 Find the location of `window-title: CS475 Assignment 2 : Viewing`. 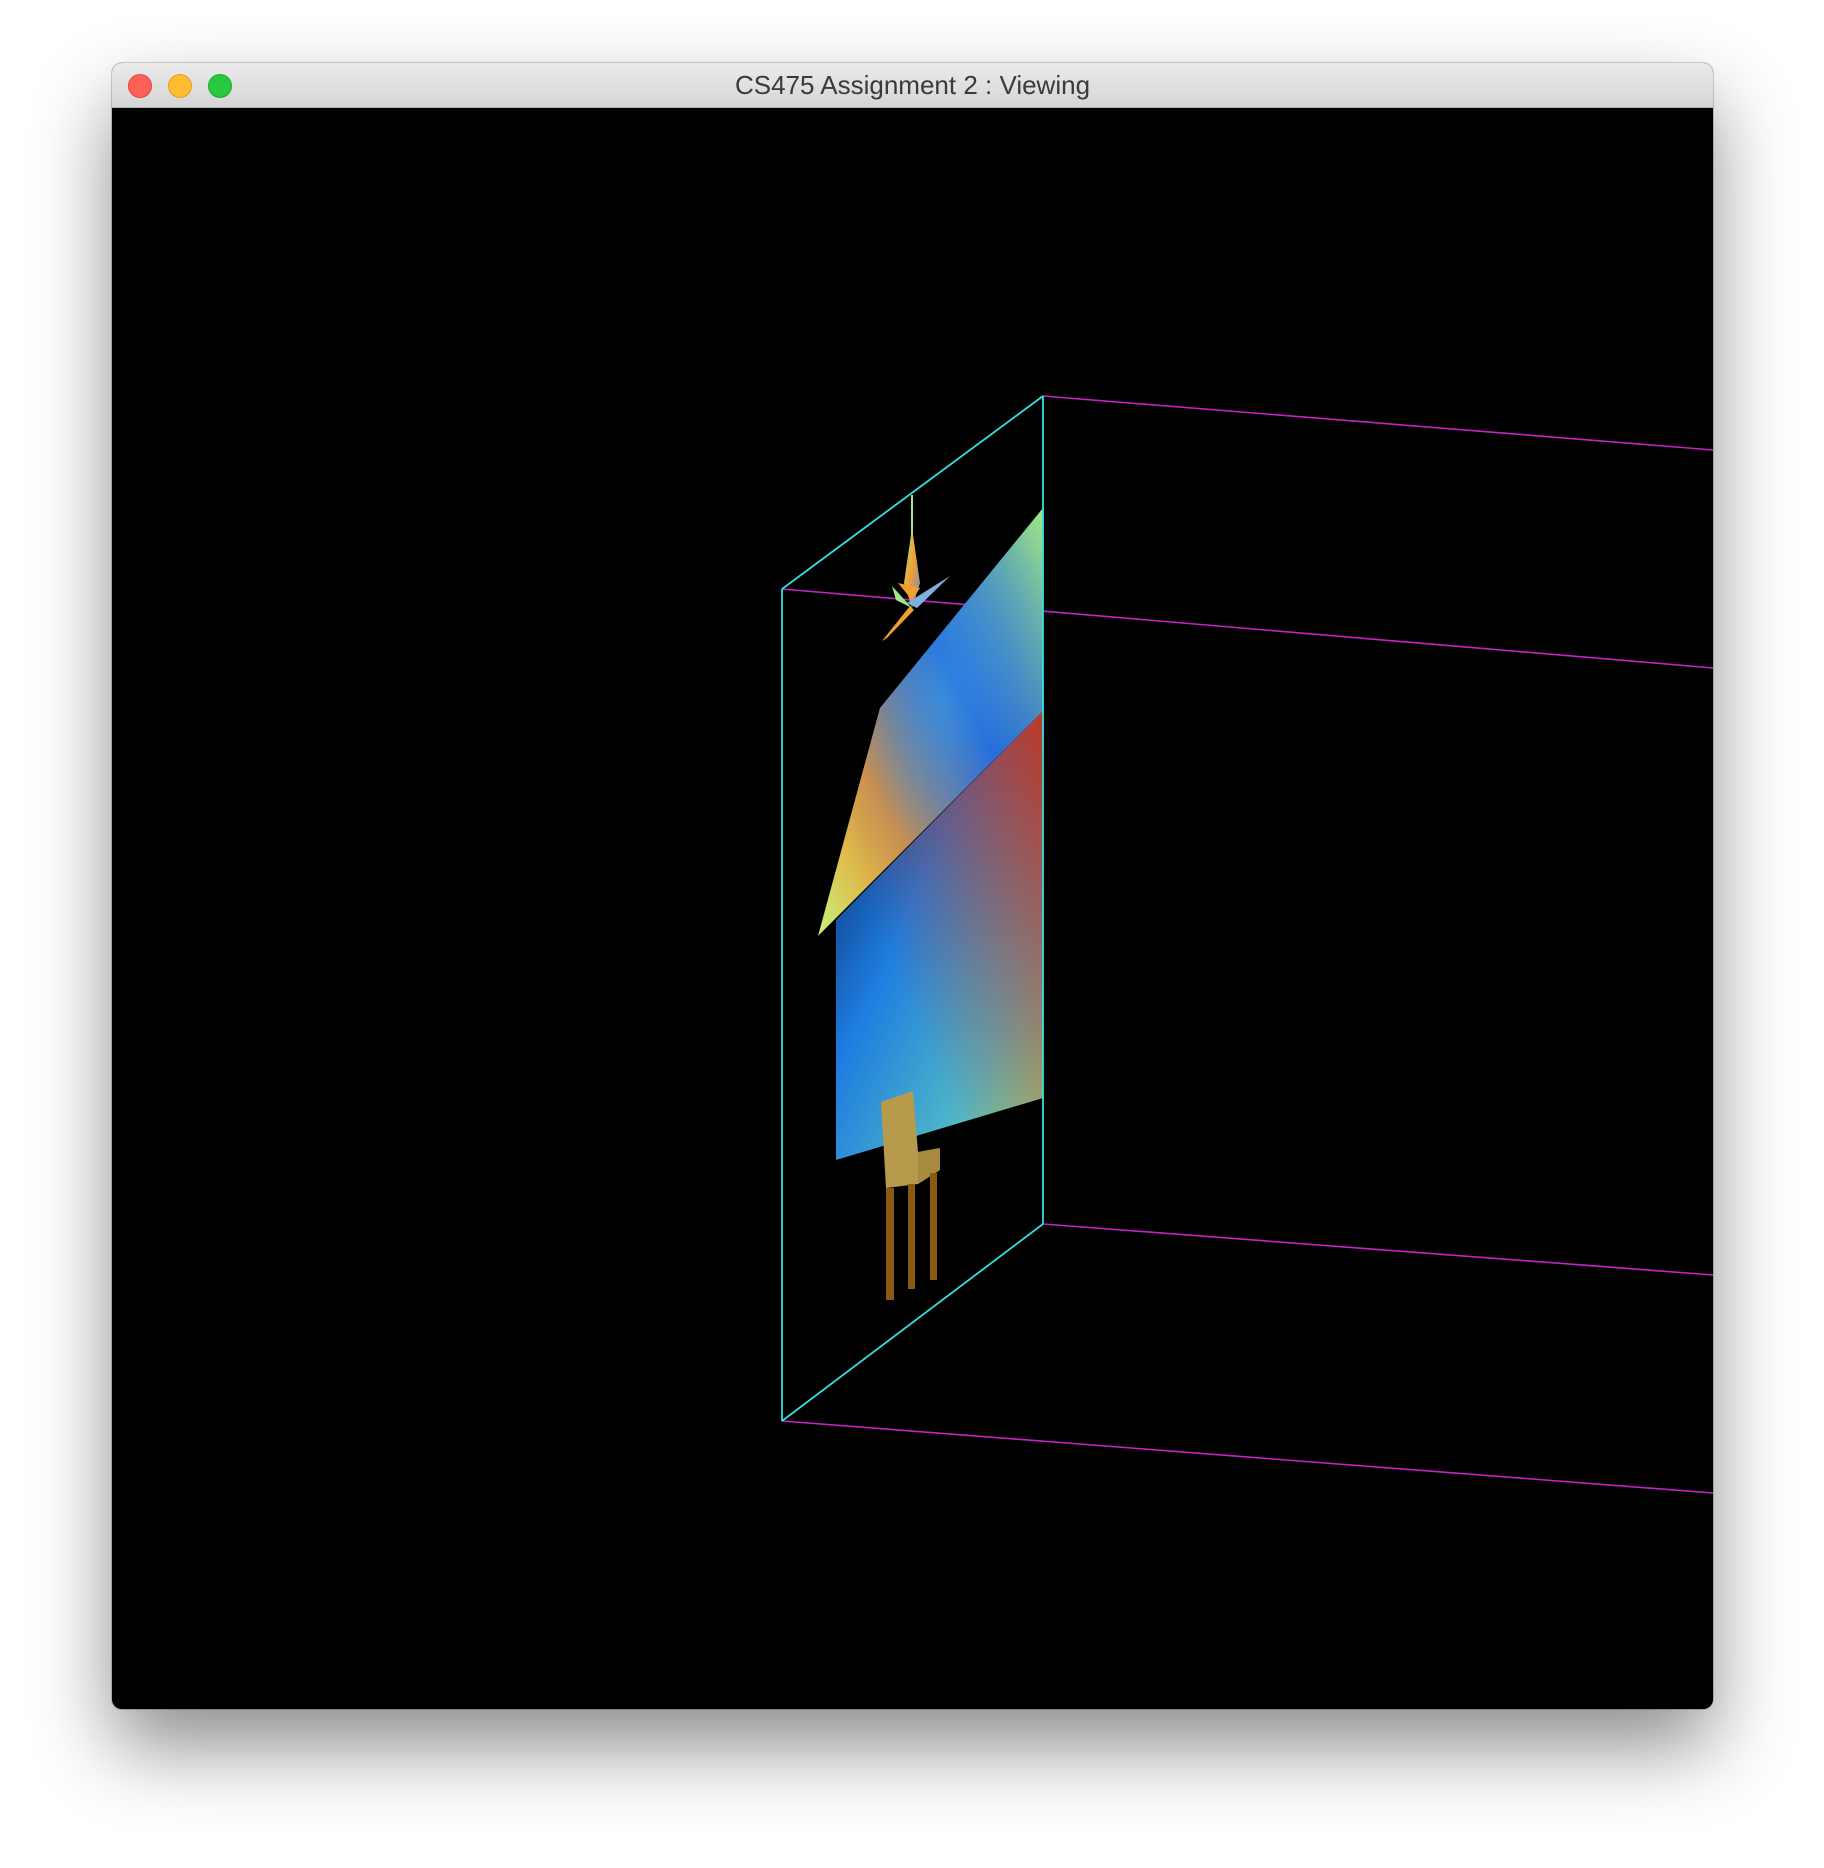

window-title: CS475 Assignment 2 : Viewing is located at coordinates (912, 85).